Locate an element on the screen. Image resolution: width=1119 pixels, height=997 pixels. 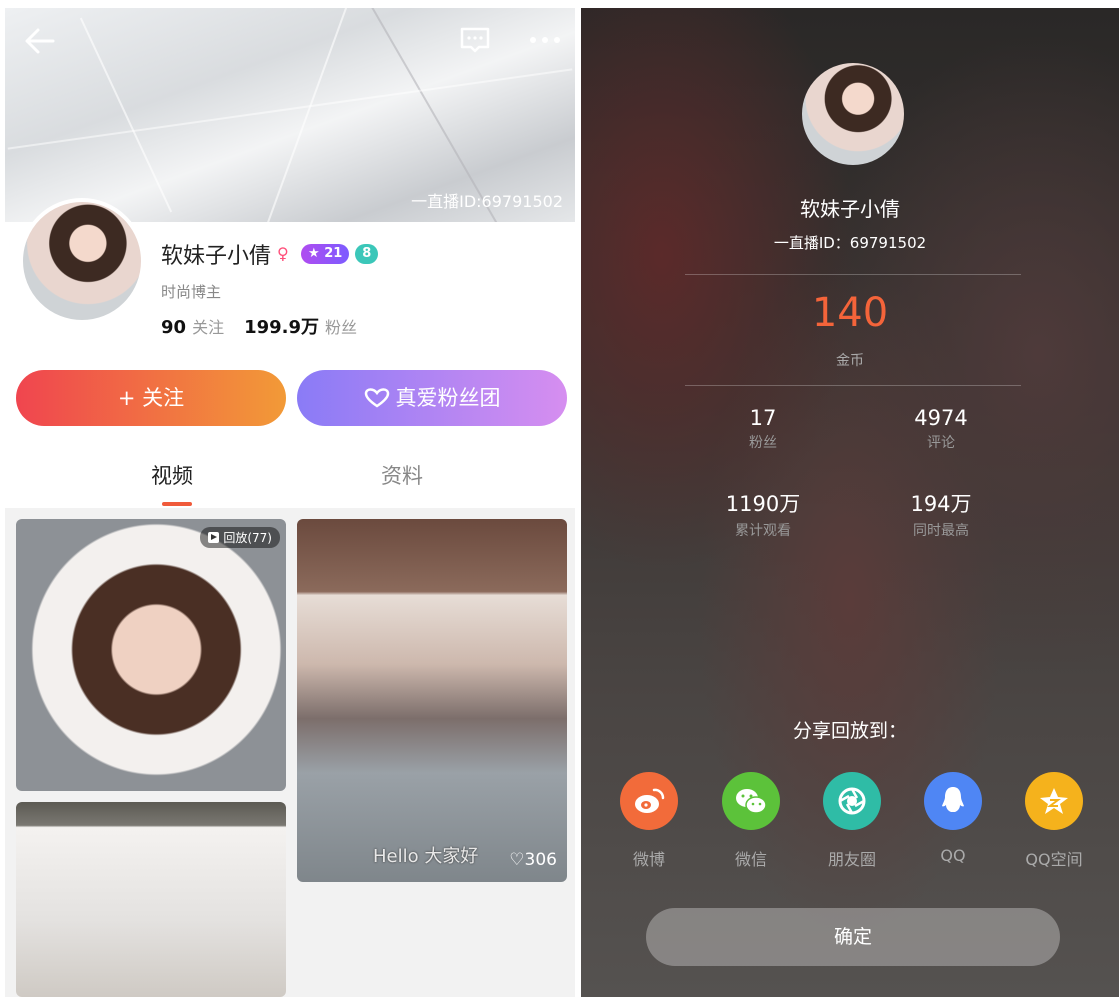
fans-label: 粉丝 is located at coordinates (341, 326).